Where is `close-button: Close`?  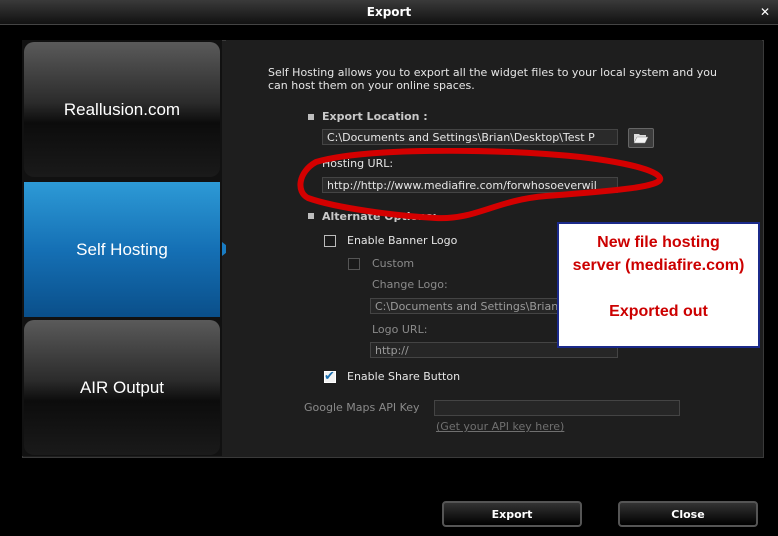 close-button: Close is located at coordinates (688, 514).